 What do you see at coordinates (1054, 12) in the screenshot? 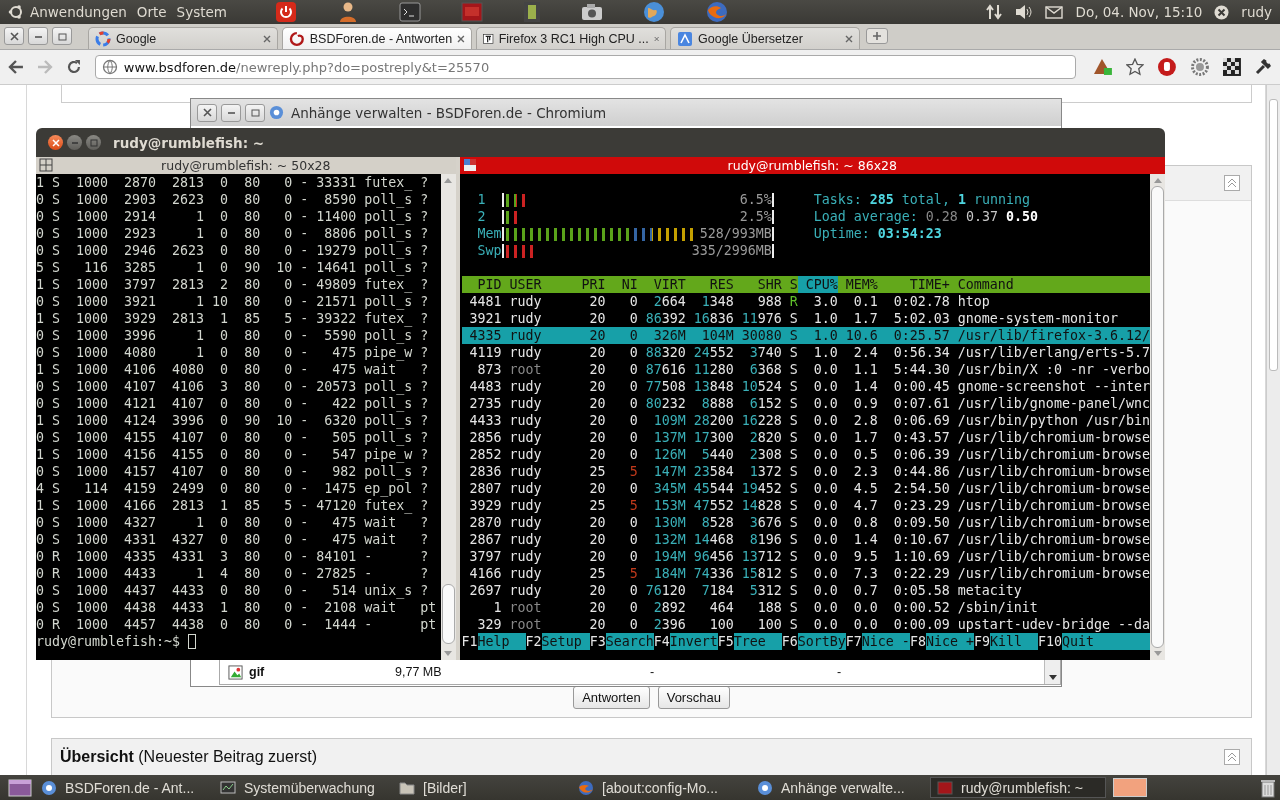
I see `mail-icon` at bounding box center [1054, 12].